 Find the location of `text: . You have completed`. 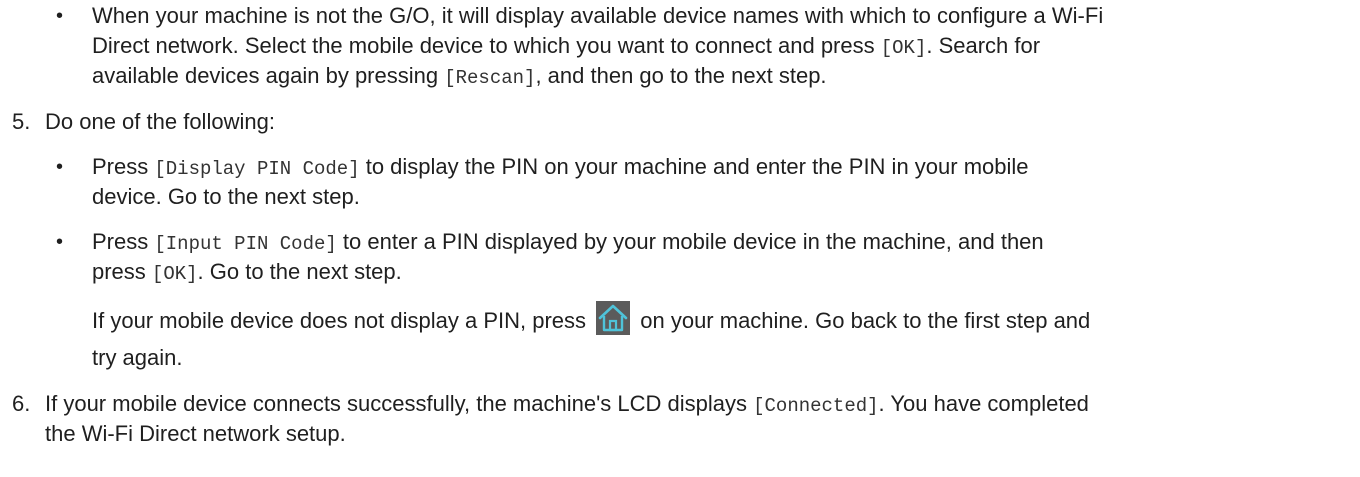

text: . You have completed is located at coordinates (983, 403).